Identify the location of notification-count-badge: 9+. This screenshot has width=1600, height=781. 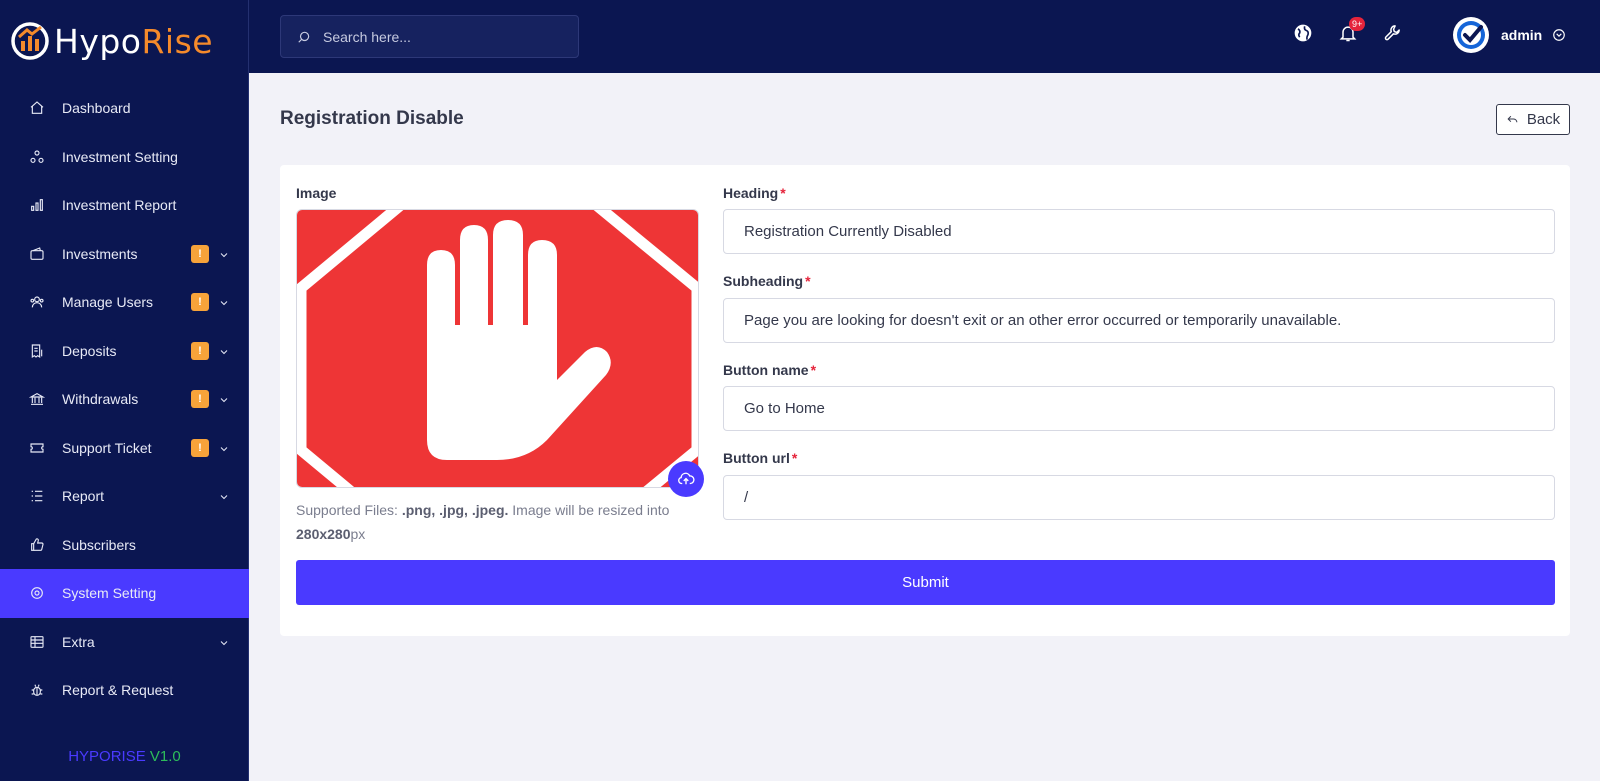
(1357, 24).